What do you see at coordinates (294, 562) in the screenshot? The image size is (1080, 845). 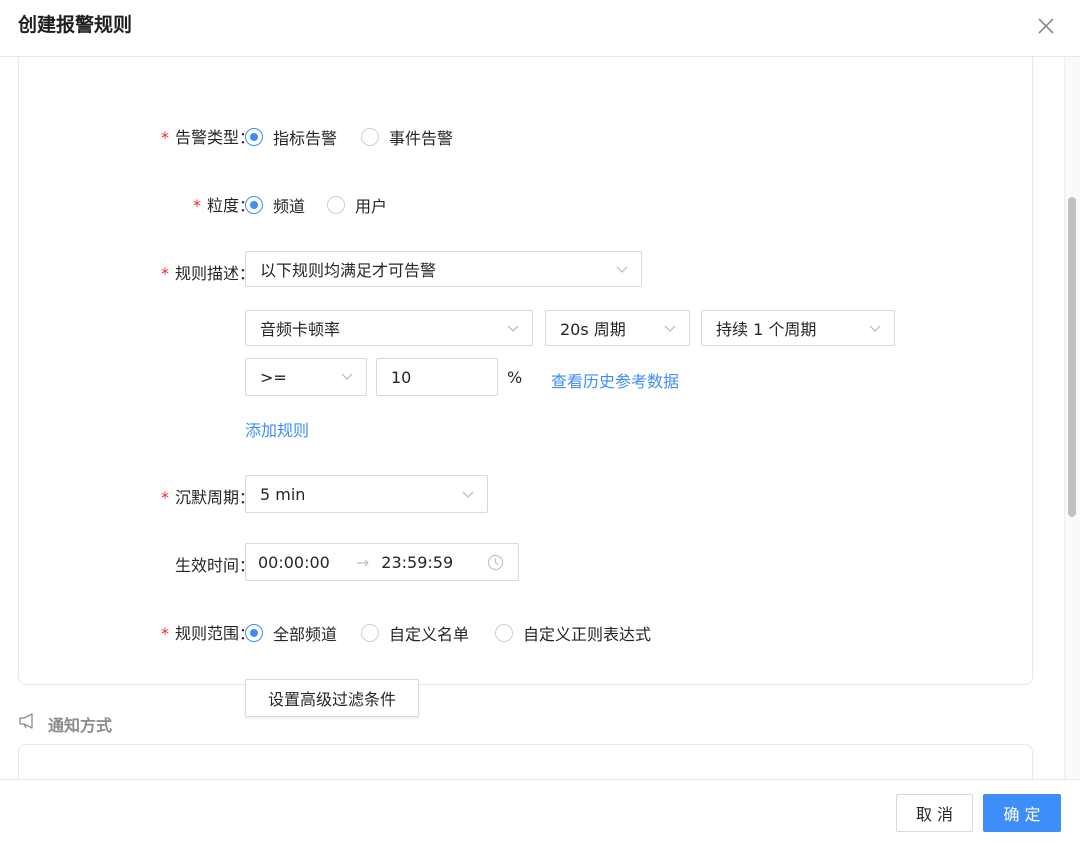 I see `start-time: 00:00:00` at bounding box center [294, 562].